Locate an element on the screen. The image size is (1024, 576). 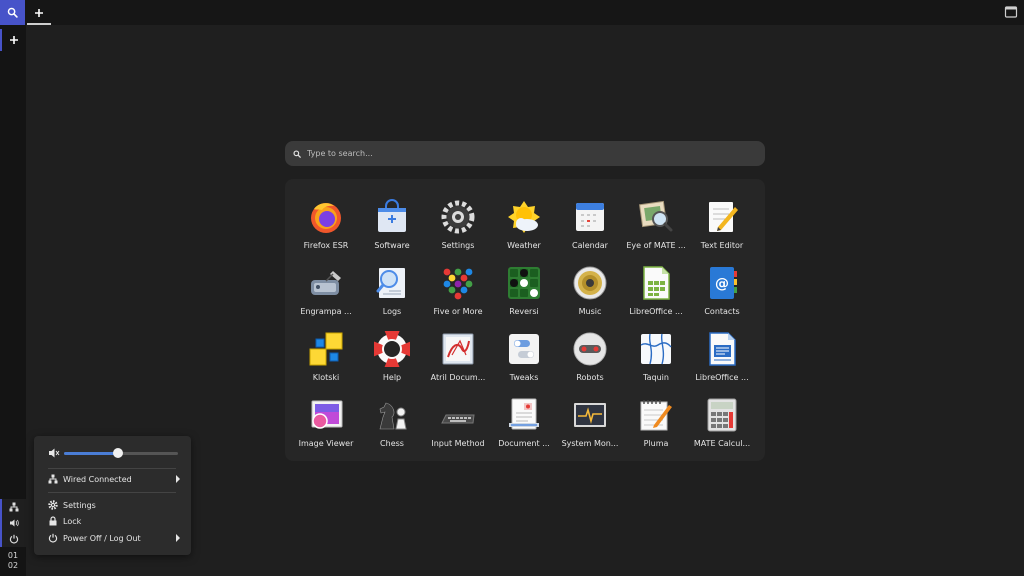
image-viewer-magnifier-icon is located at coordinates (656, 216).